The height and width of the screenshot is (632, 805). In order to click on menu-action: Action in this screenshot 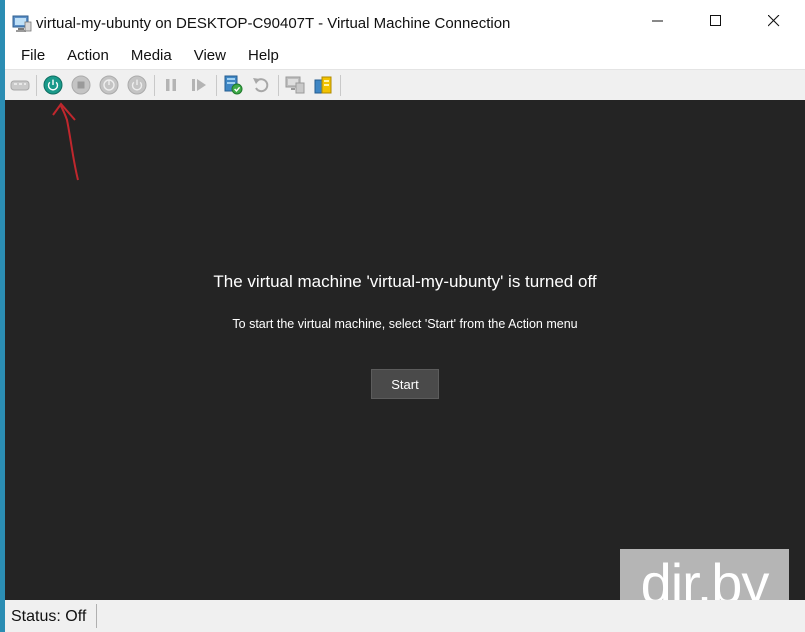, I will do `click(88, 55)`.